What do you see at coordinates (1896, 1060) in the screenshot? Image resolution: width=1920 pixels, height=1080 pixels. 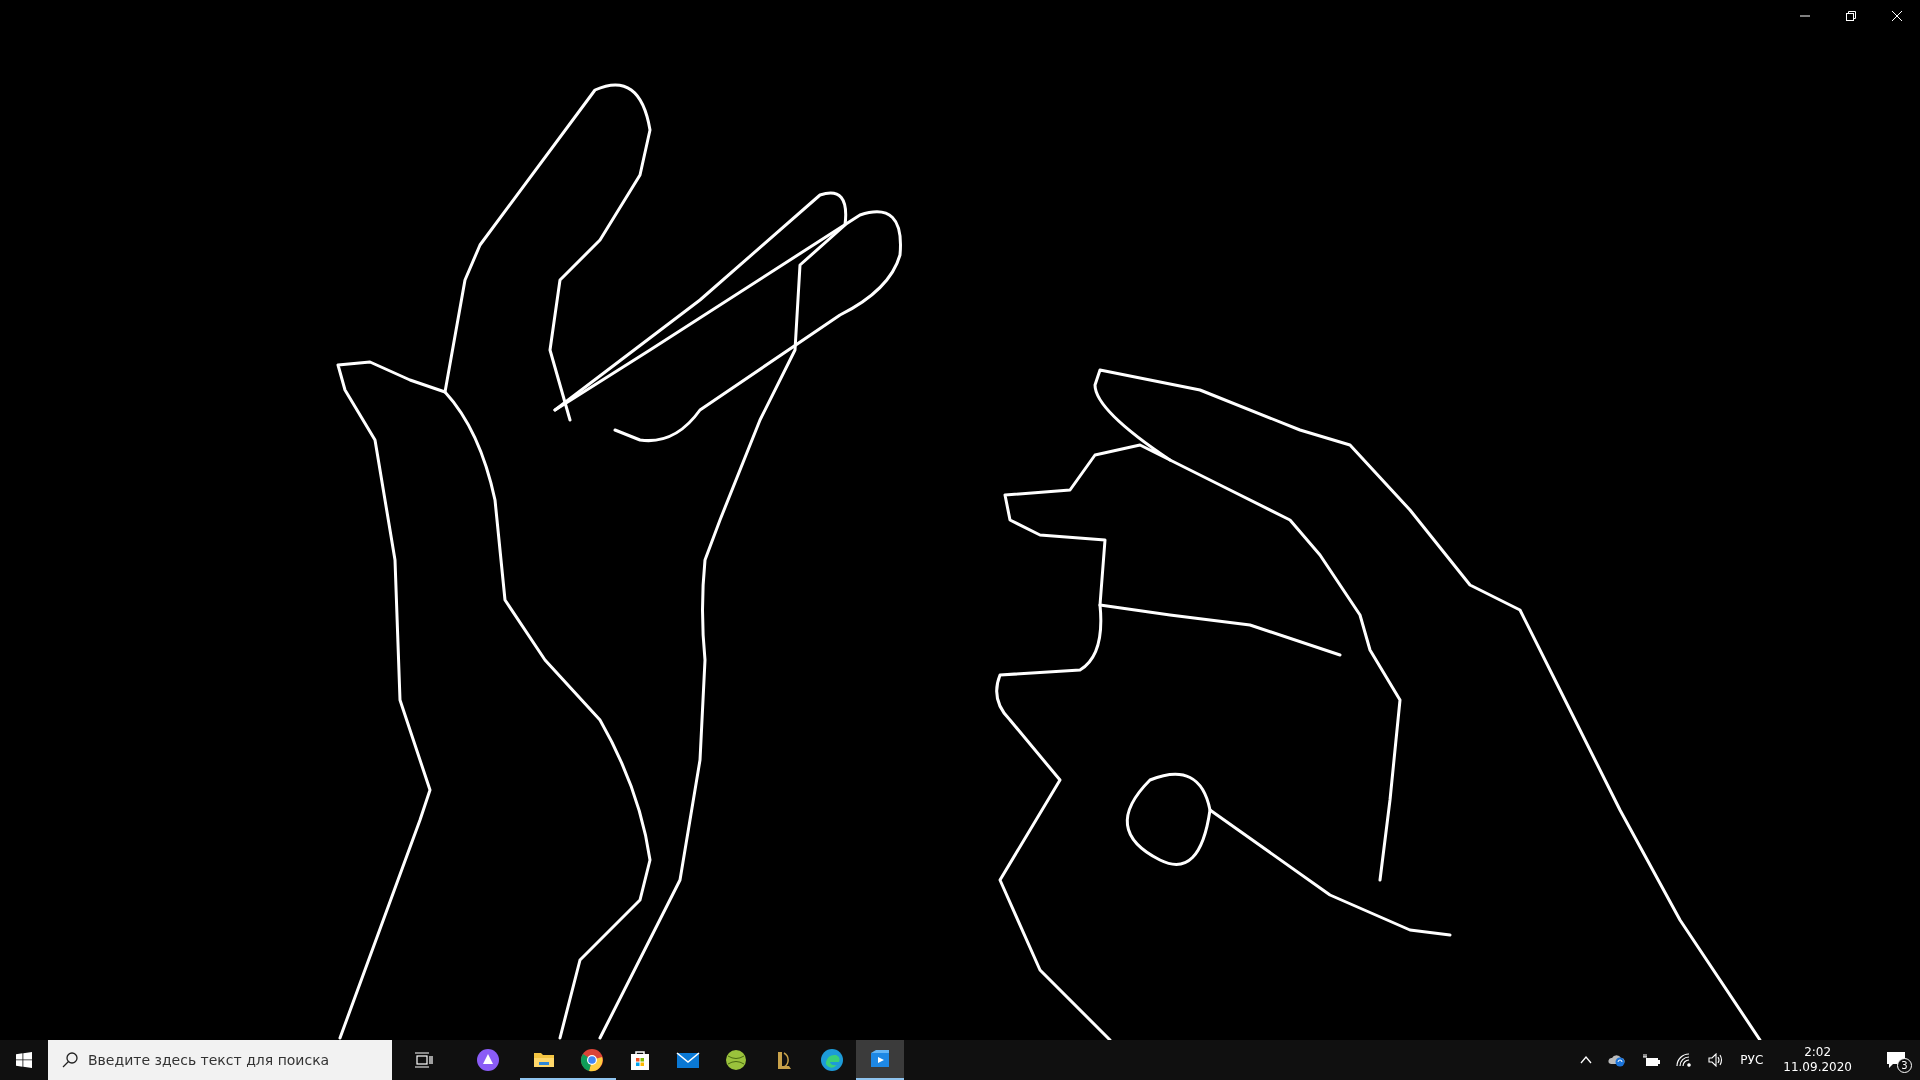 I see `notifications-button: 3` at bounding box center [1896, 1060].